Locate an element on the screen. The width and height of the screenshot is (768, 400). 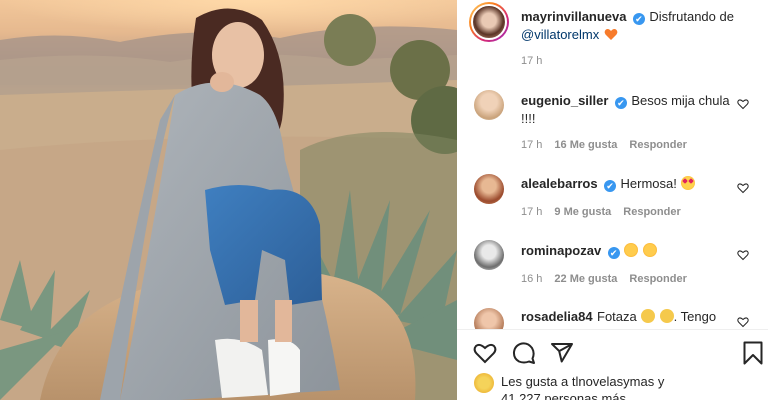
share-icon is located at coordinates (562, 353).